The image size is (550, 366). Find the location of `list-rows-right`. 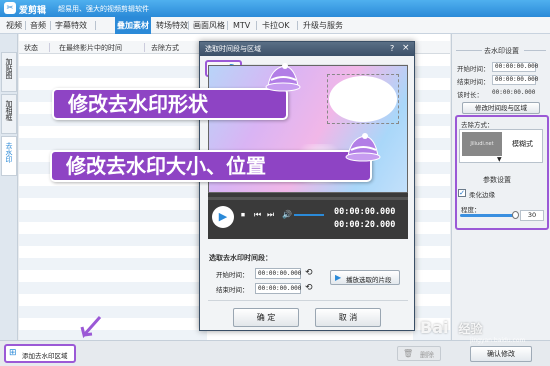

list-rows-right is located at coordinates (431, 197).